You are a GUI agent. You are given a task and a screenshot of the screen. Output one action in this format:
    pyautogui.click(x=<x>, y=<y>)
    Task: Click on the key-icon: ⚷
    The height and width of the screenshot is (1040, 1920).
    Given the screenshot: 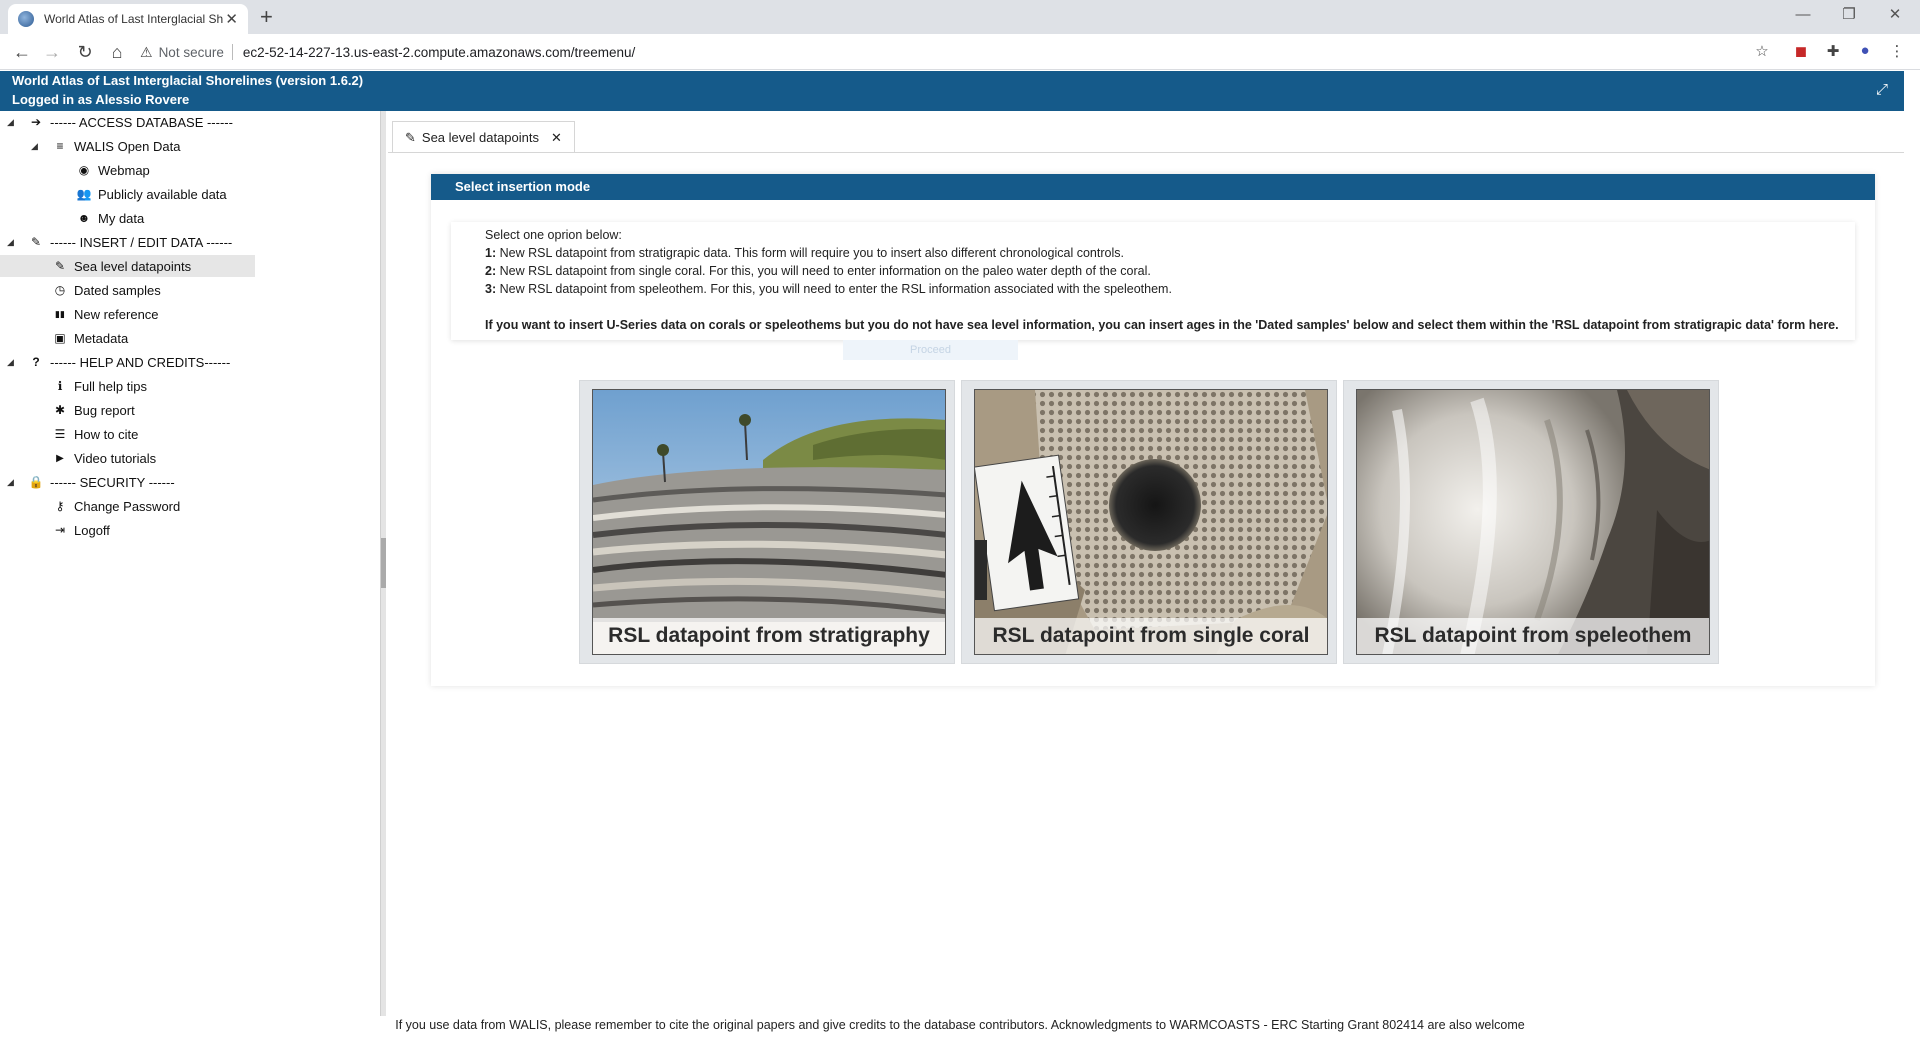 What is the action you would take?
    pyautogui.click(x=60, y=506)
    